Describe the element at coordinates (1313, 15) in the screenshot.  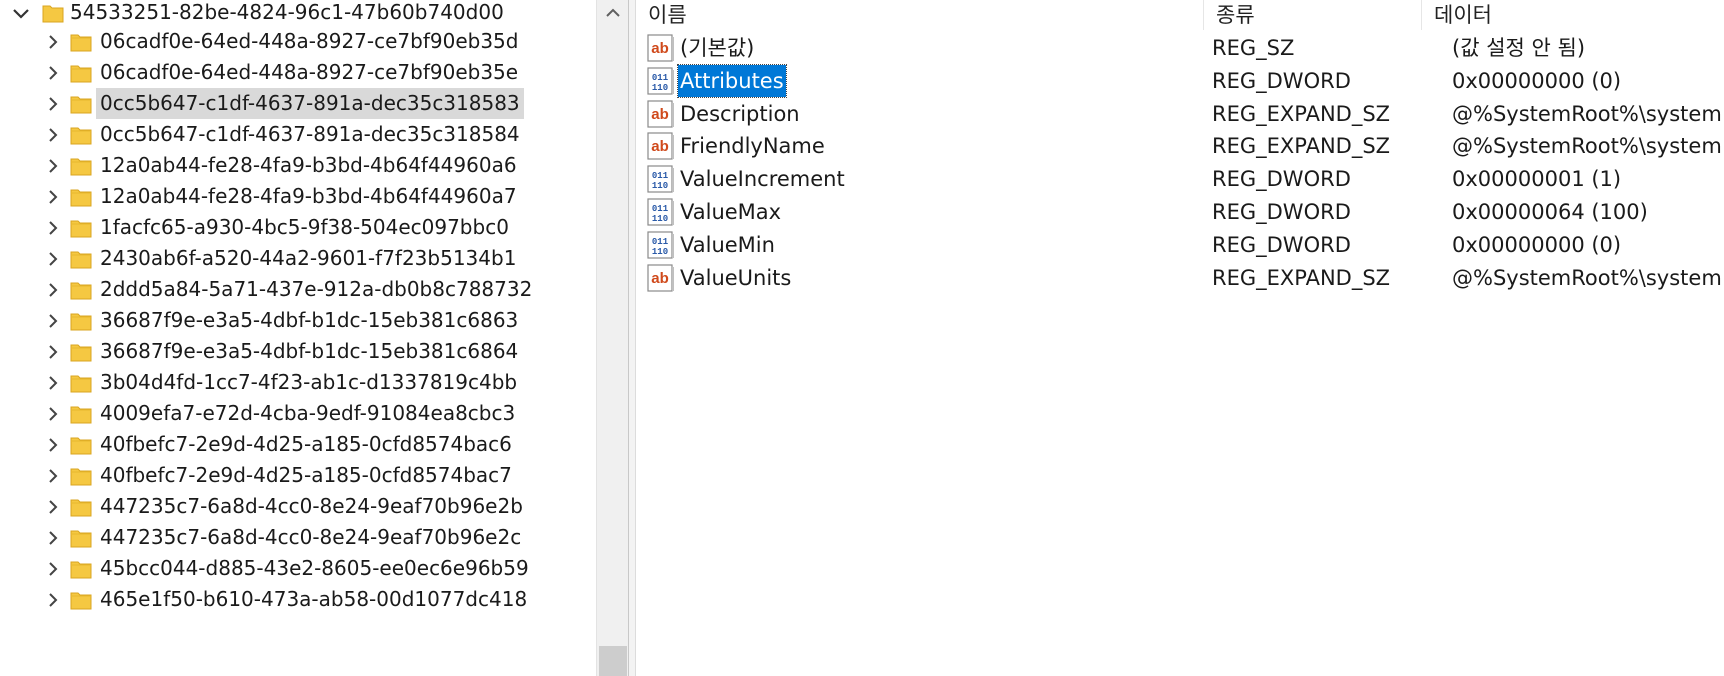
I see `column-header-type: 종류` at that location.